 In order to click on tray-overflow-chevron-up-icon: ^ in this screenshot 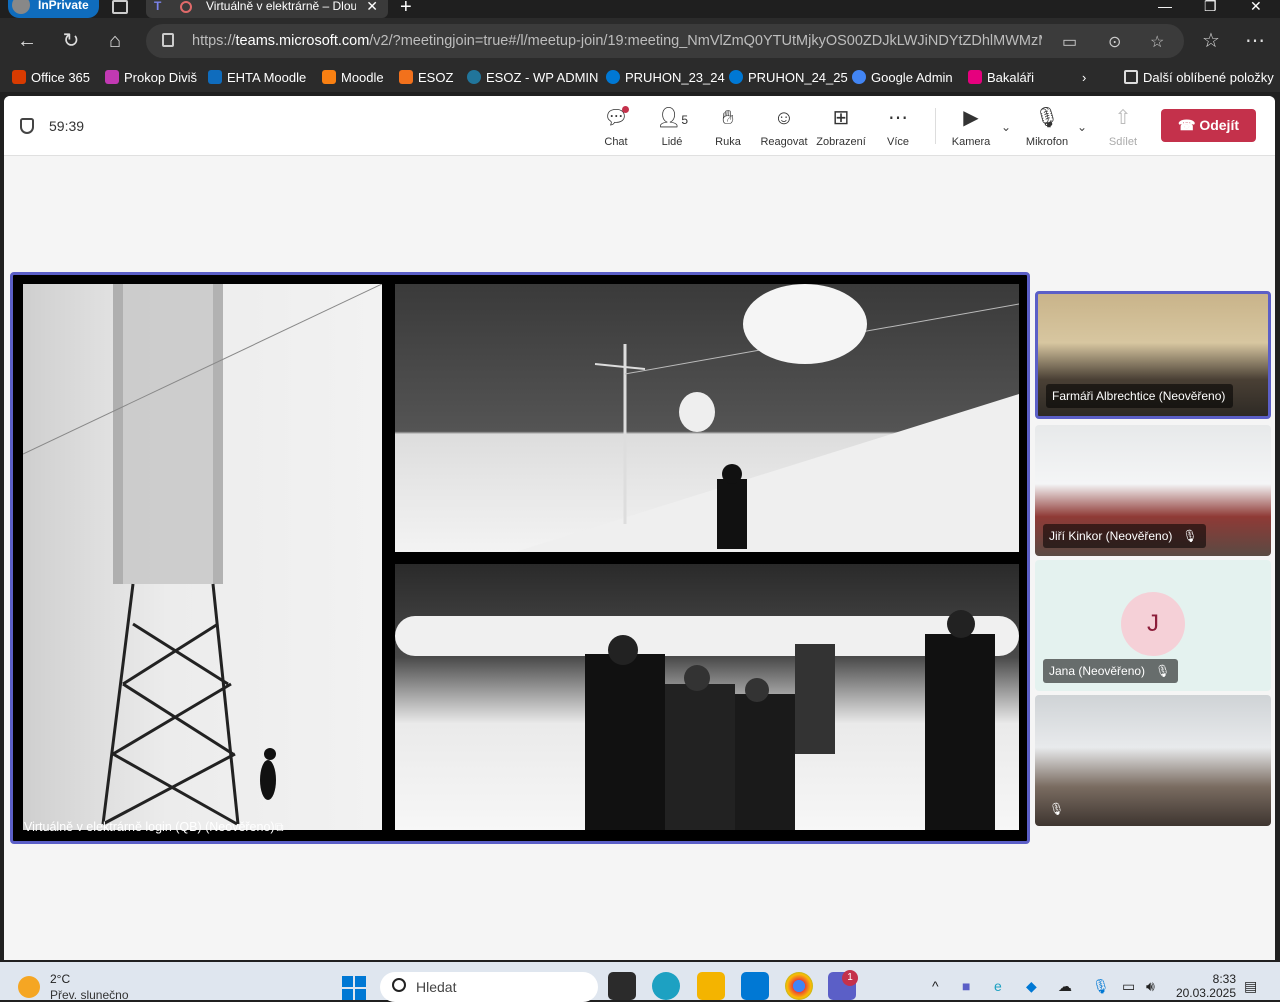, I will do `click(935, 986)`.